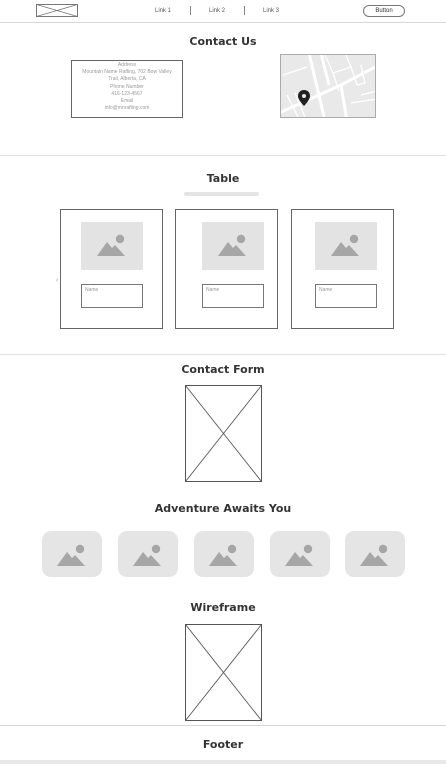 The width and height of the screenshot is (446, 765). Describe the element at coordinates (223, 607) in the screenshot. I see `wireframe-title: Wireframe` at that location.